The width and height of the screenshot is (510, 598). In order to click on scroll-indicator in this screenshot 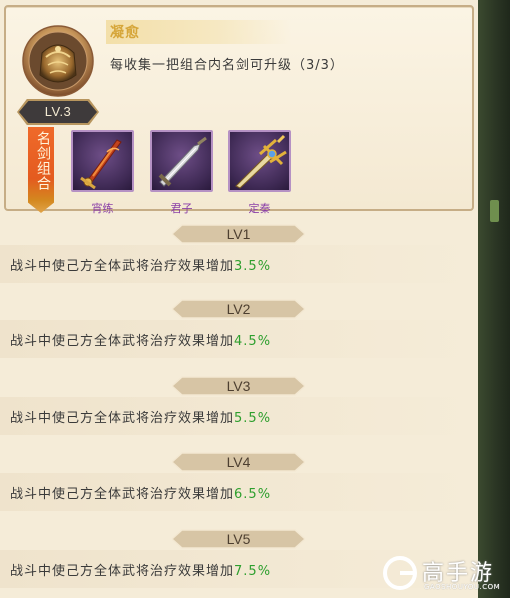, I will do `click(494, 211)`.